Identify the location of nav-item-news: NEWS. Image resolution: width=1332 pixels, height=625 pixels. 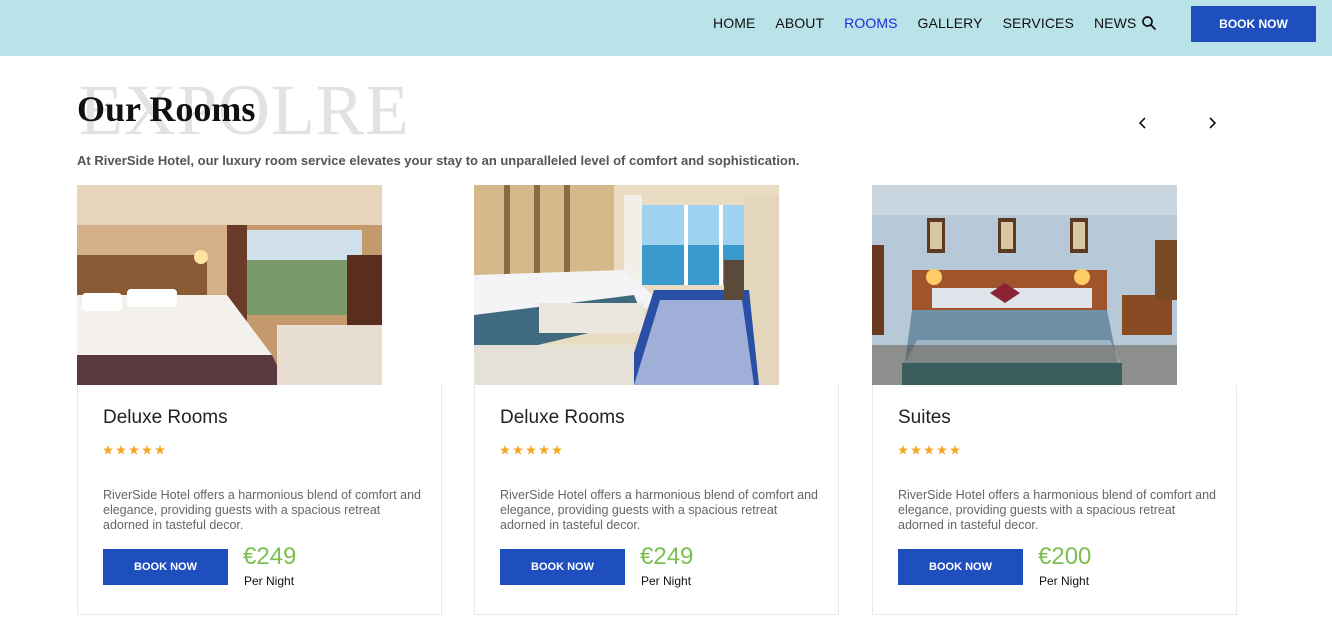
(1115, 23).